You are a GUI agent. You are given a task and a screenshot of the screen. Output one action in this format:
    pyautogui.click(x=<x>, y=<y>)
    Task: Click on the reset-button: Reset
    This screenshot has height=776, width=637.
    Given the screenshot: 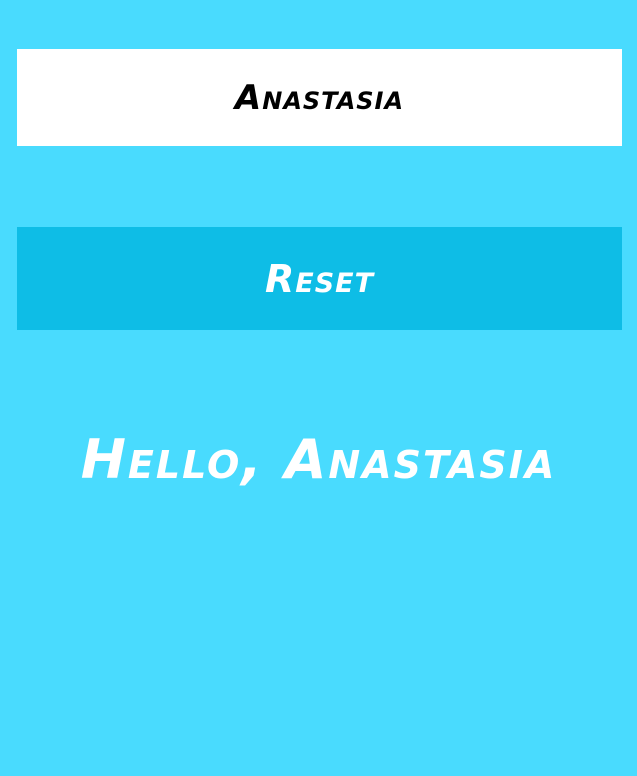 What is the action you would take?
    pyautogui.click(x=319, y=278)
    